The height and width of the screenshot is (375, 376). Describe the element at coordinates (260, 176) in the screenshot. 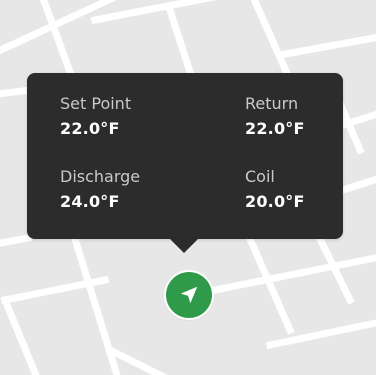

I see `coil-label: Coil` at that location.